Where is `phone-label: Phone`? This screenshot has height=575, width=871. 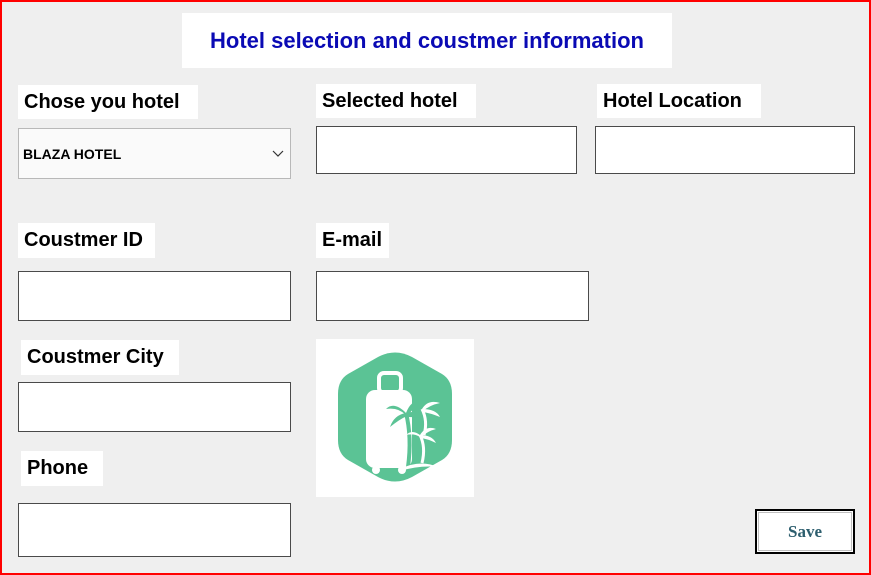
phone-label: Phone is located at coordinates (62, 468).